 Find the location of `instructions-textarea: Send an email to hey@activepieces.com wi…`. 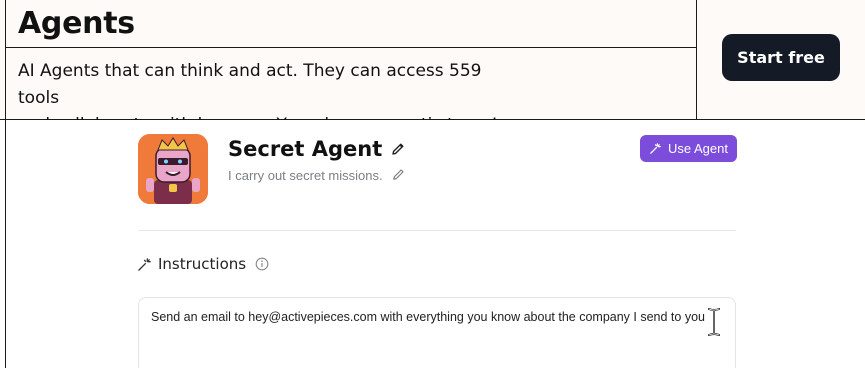

instructions-textarea: Send an email to hey@activepieces.com wi… is located at coordinates (437, 332).